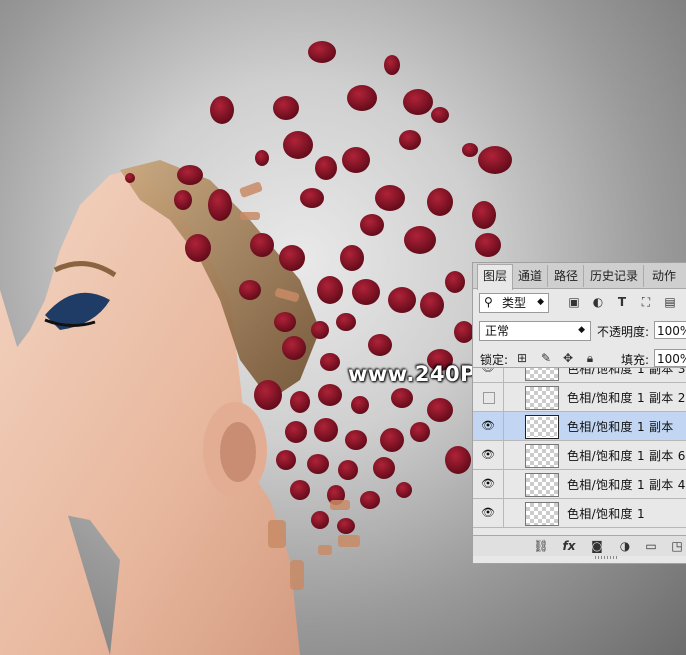 This screenshot has width=686, height=655. Describe the element at coordinates (489, 398) in the screenshot. I see `visibility-off-box` at that location.